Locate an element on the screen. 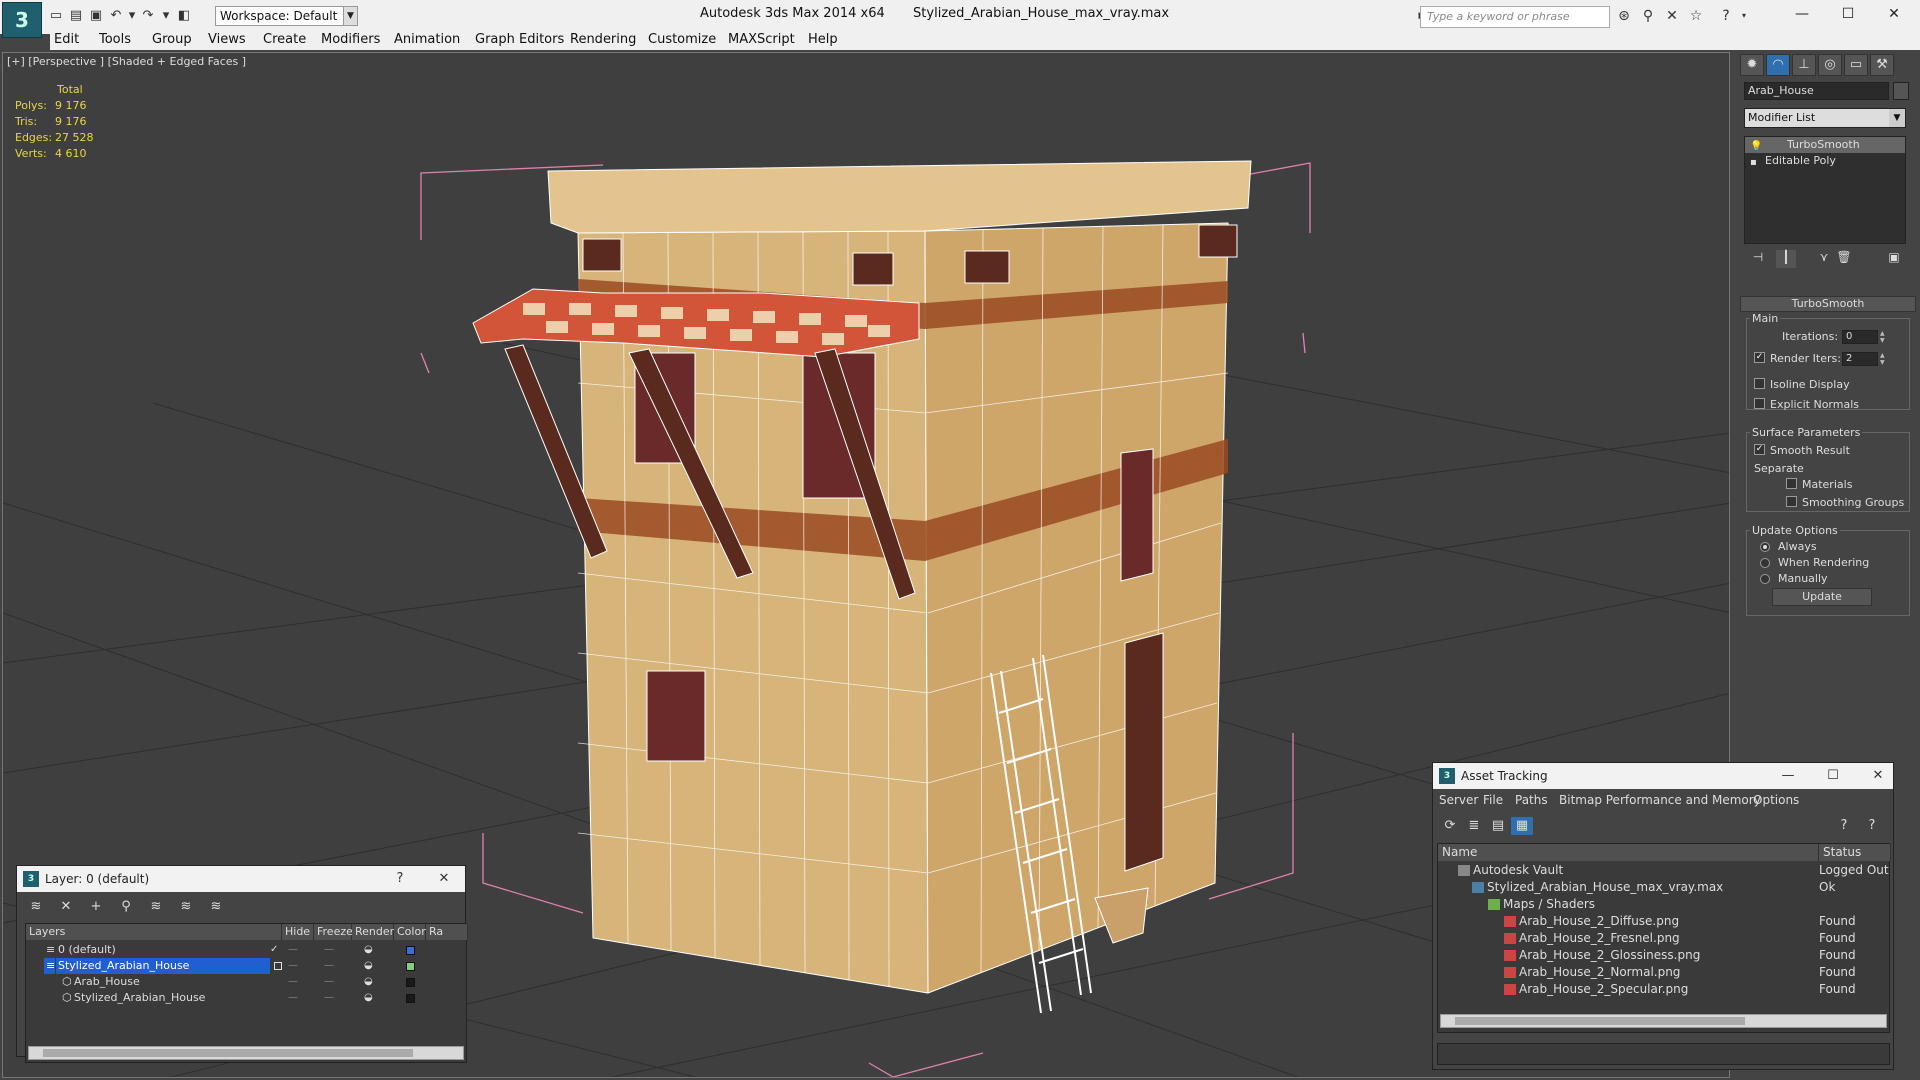 Image resolution: width=1920 pixels, height=1080 pixels. column-hide: Hide is located at coordinates (298, 932).